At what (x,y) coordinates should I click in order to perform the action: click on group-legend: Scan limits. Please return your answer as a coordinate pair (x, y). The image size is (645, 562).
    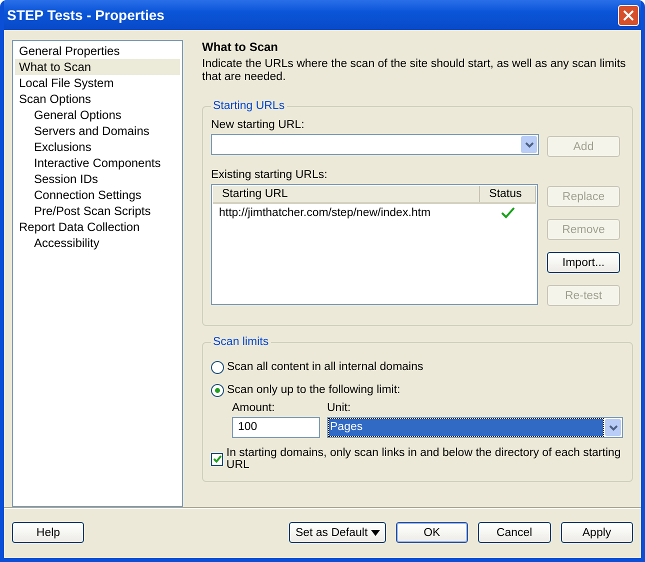
    Looking at the image, I should click on (241, 342).